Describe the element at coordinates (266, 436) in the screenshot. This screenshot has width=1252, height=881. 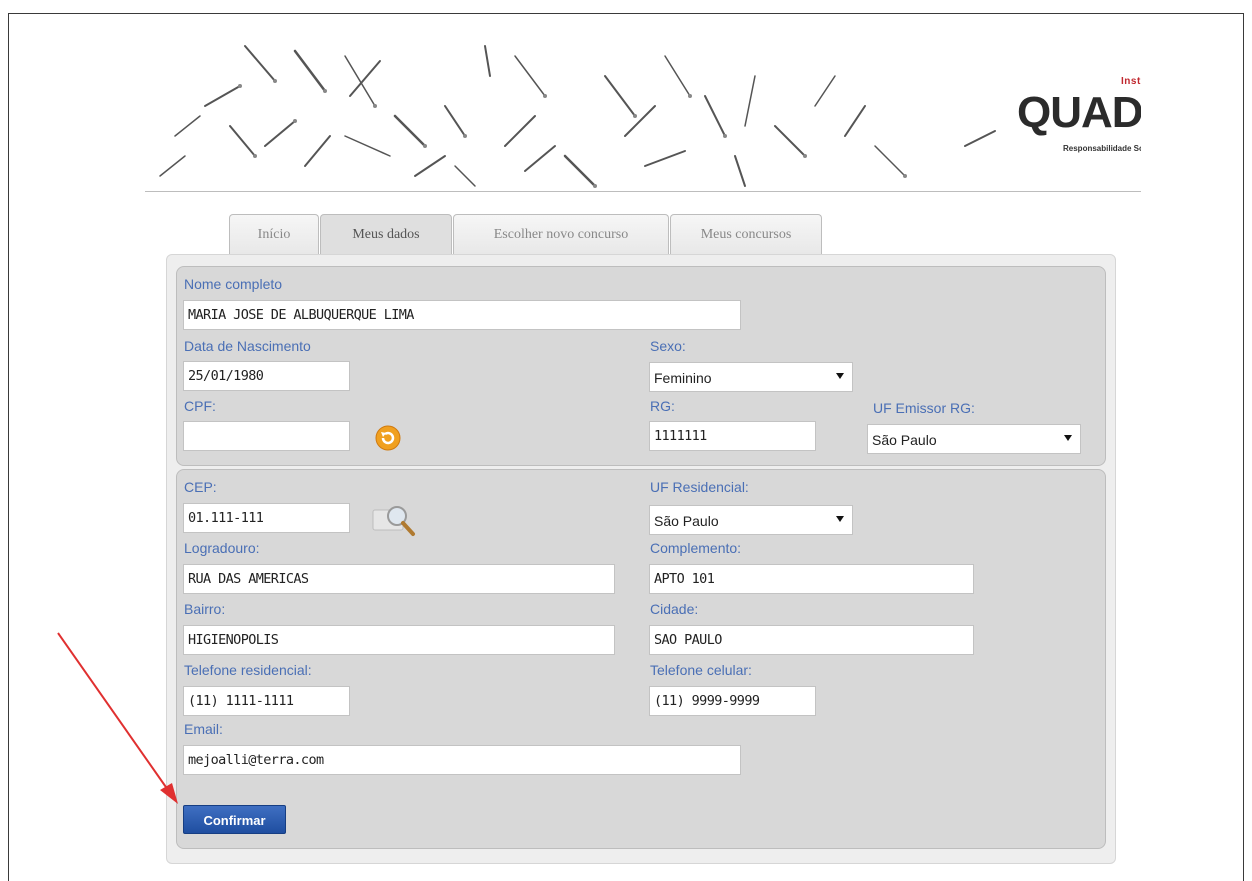
I see `cpf-input` at that location.